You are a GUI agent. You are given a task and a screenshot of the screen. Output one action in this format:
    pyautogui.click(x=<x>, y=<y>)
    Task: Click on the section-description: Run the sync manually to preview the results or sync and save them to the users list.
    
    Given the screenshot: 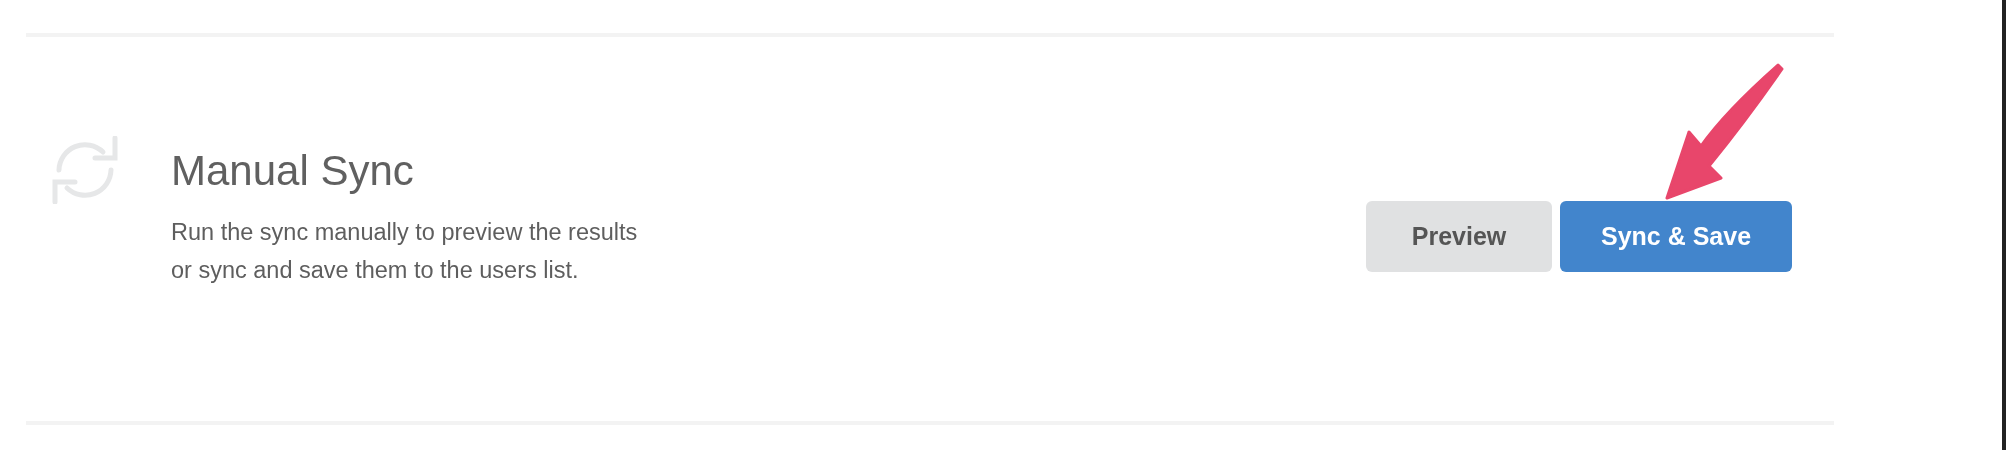 What is the action you would take?
    pyautogui.click(x=405, y=251)
    